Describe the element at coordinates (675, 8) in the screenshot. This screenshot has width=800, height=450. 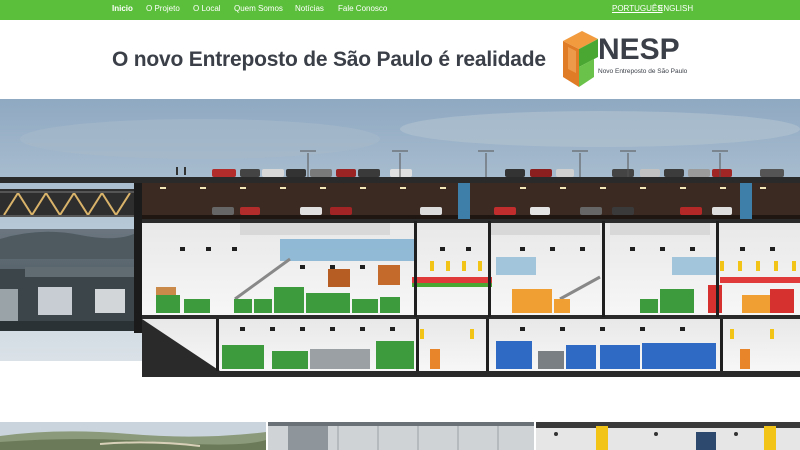
I see `language-english: ENGLISH` at that location.